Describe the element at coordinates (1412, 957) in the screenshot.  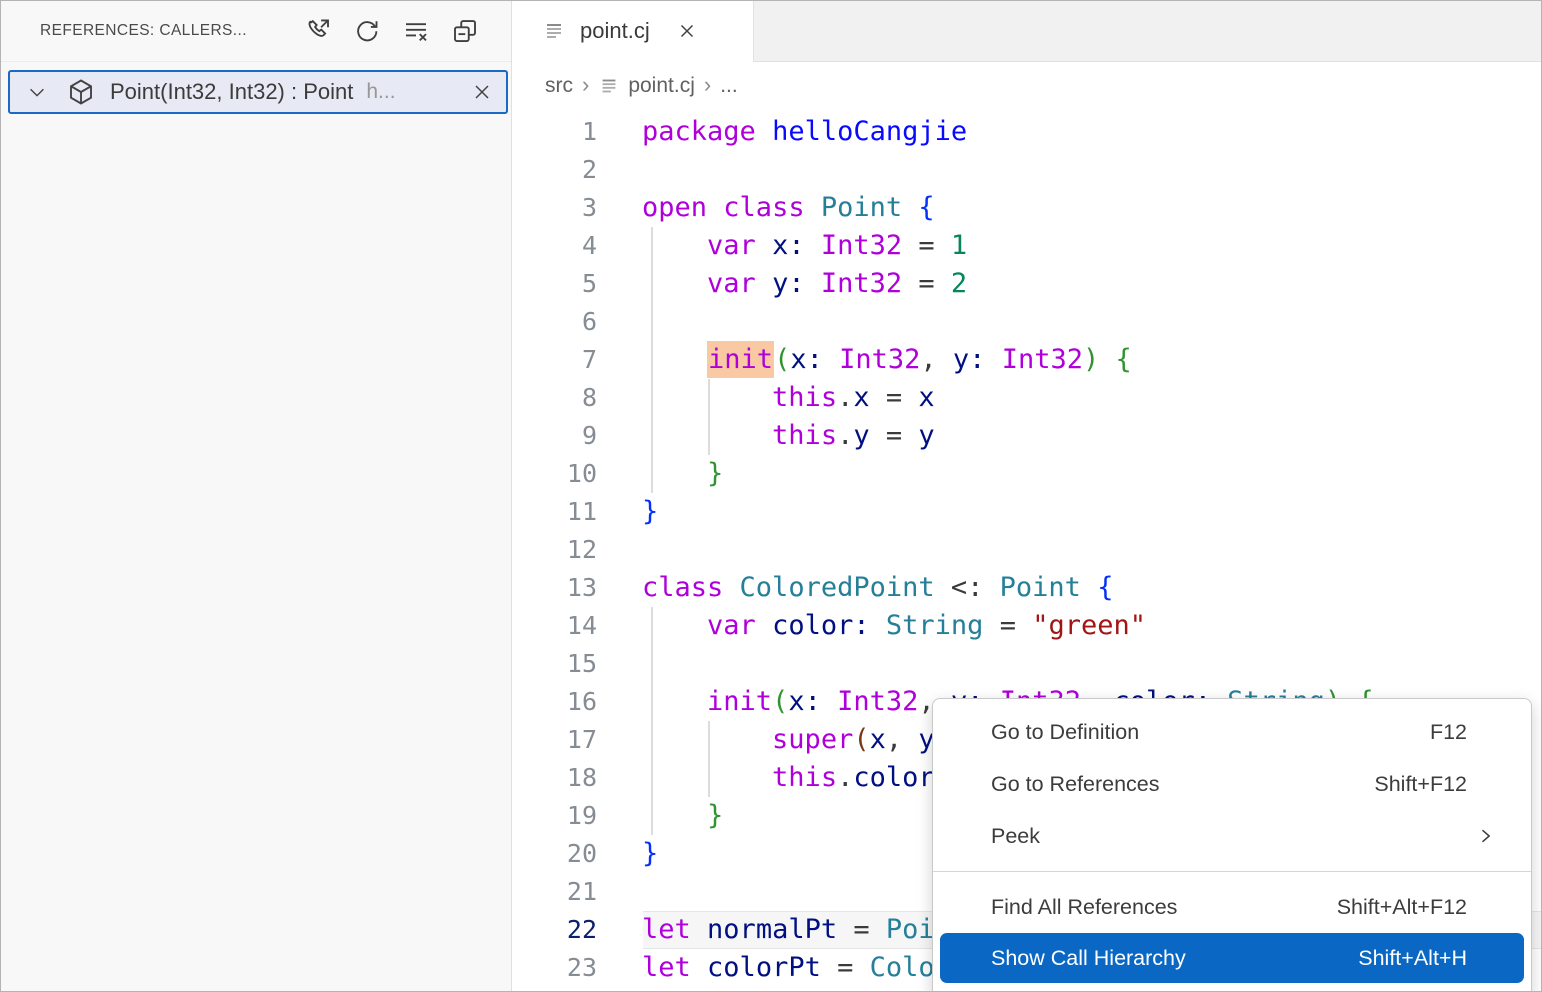
I see `menu-item-shortcut: Shift+Alt+H` at that location.